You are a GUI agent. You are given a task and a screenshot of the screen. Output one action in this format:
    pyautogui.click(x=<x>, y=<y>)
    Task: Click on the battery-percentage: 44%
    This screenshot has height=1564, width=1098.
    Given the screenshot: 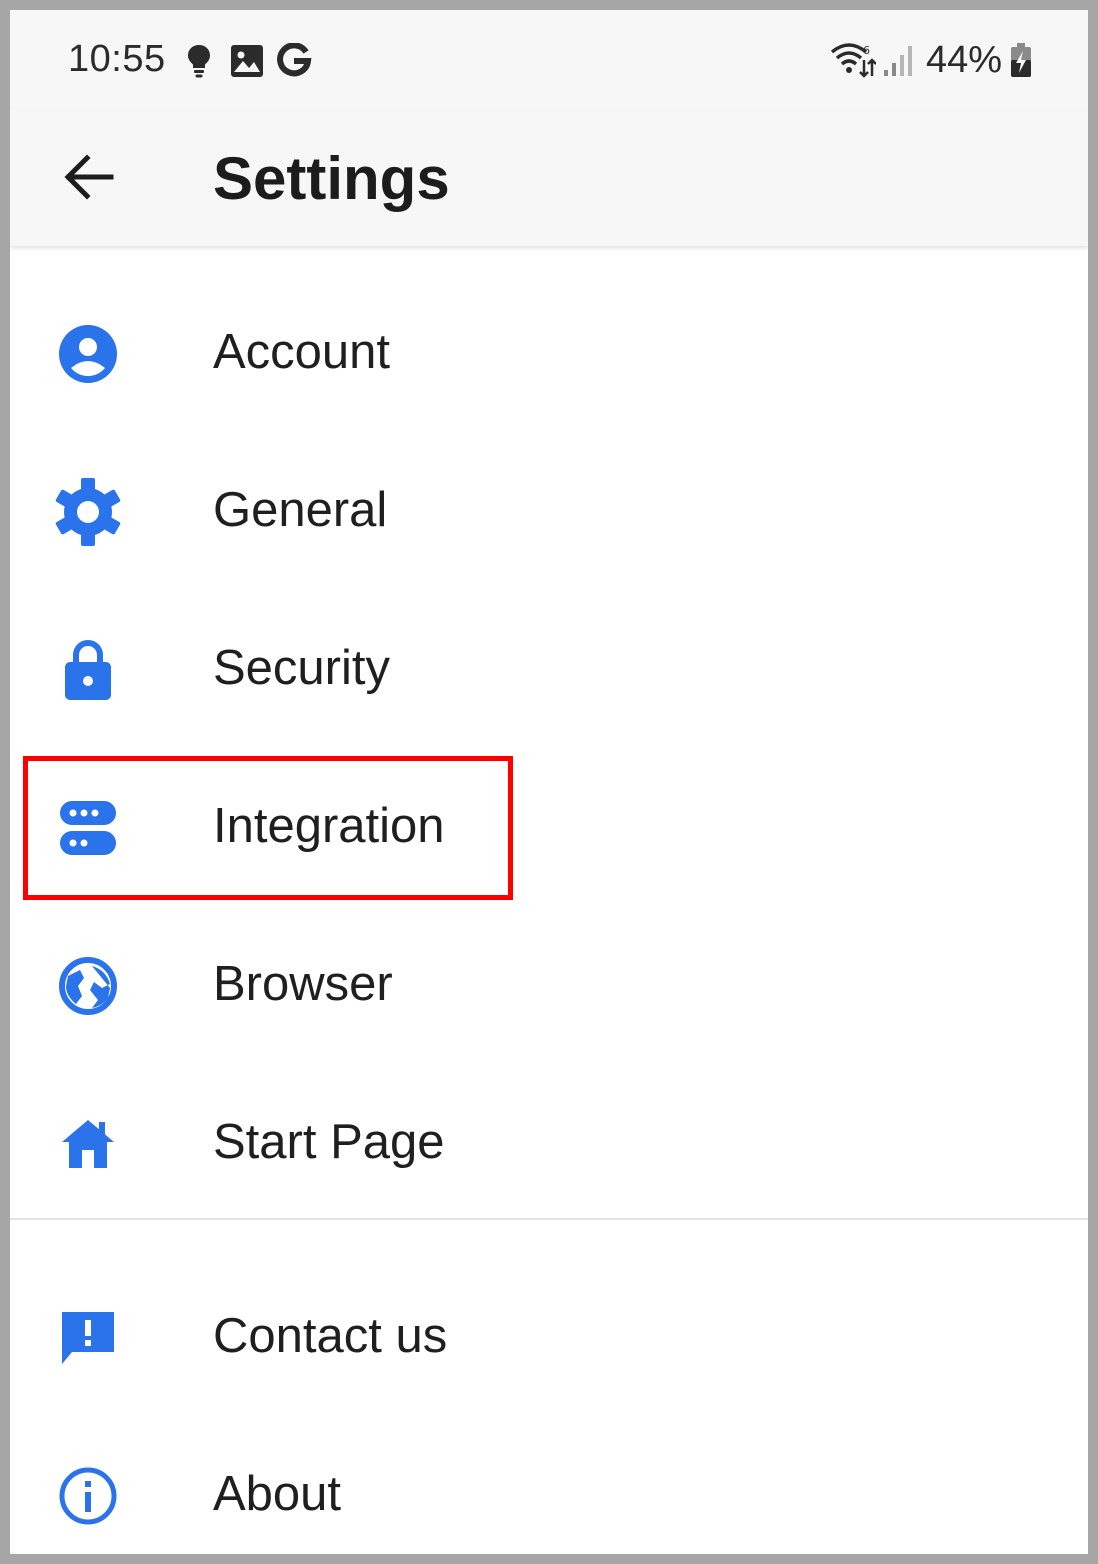 What is the action you would take?
    pyautogui.click(x=963, y=59)
    